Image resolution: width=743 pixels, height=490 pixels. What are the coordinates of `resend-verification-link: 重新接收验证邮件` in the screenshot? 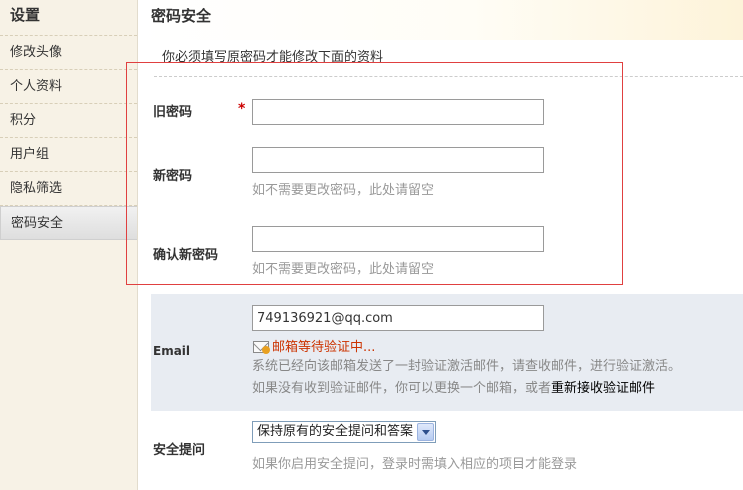 It's located at (603, 388).